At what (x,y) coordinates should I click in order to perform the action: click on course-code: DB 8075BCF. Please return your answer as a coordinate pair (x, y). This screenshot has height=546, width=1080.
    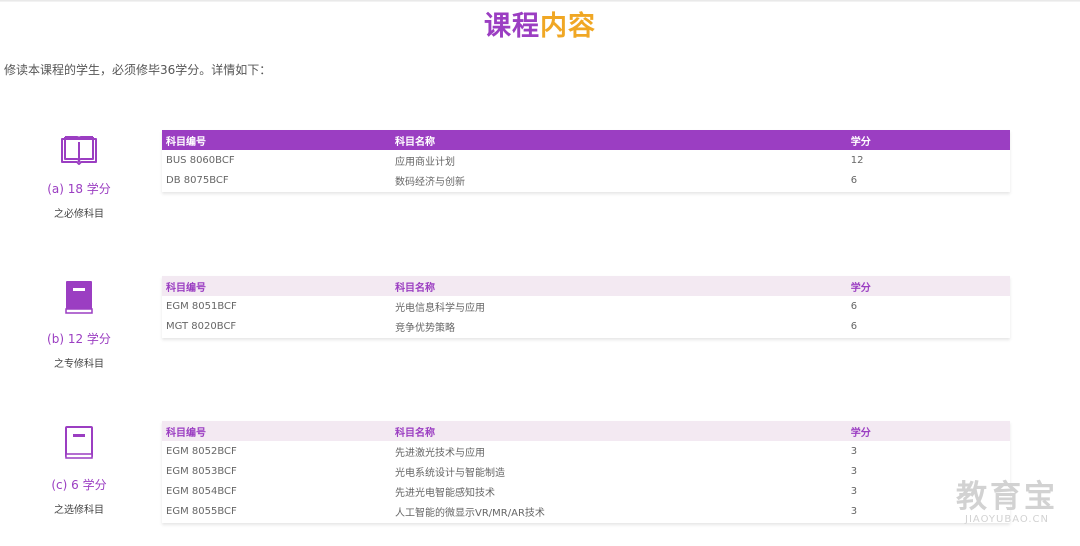
    Looking at the image, I should click on (197, 180).